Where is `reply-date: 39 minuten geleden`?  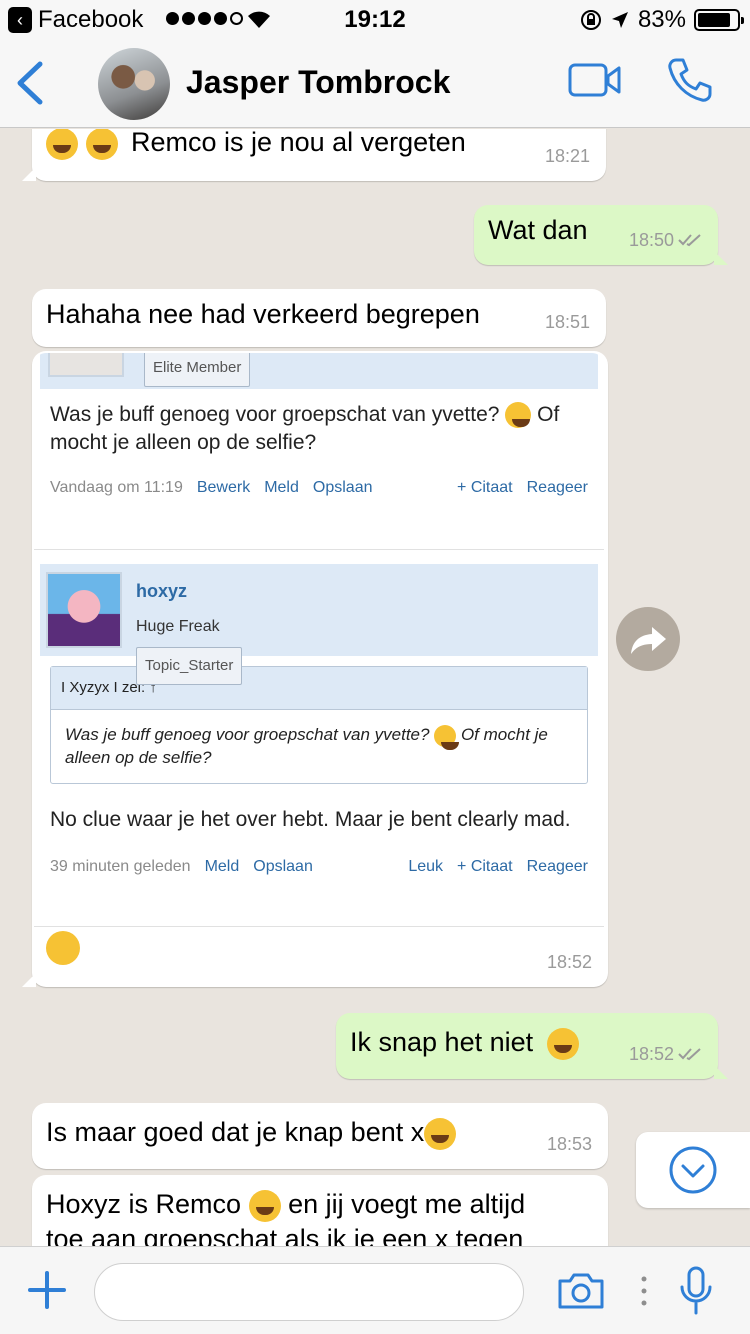
reply-date: 39 minuten geleden is located at coordinates (120, 866).